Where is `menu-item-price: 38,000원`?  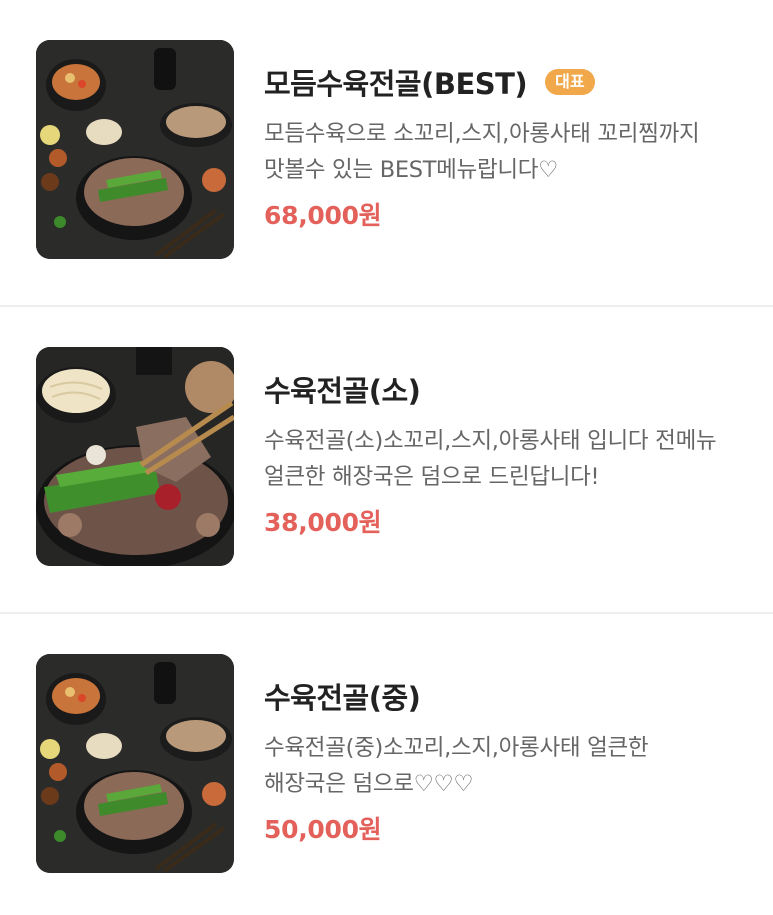
menu-item-price: 38,000원 is located at coordinates (323, 522).